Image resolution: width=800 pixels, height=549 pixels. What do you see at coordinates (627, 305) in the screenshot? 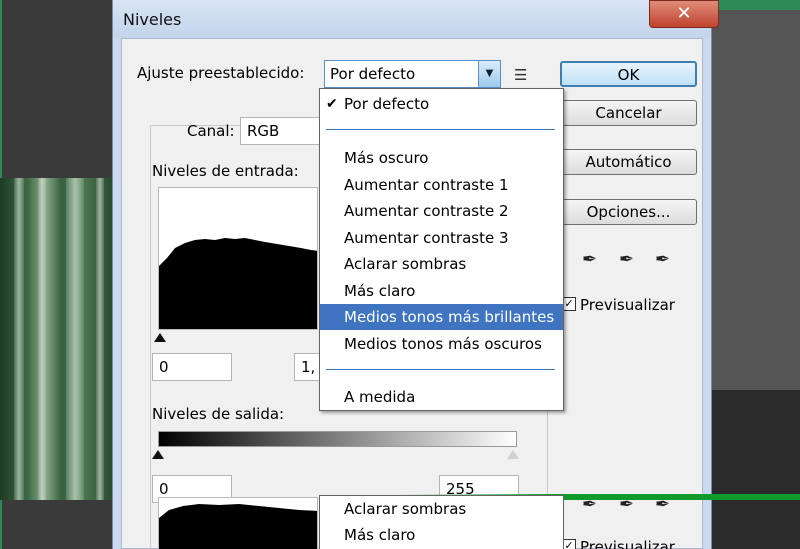
I see `preview-label: Previsualizar` at bounding box center [627, 305].